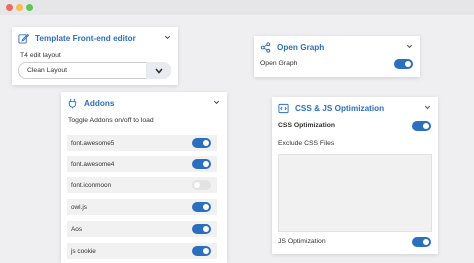 Image resolution: width=474 pixels, height=263 pixels. Describe the element at coordinates (403, 64) in the screenshot. I see `open-graph-toggle` at that location.